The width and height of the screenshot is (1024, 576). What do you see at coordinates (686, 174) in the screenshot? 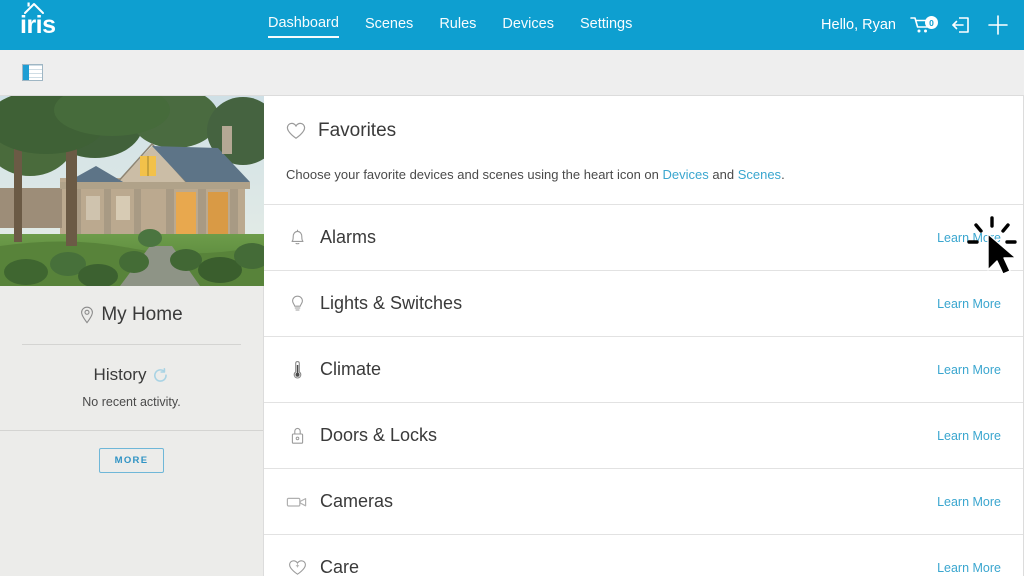
I see `link-devices: Devices` at bounding box center [686, 174].